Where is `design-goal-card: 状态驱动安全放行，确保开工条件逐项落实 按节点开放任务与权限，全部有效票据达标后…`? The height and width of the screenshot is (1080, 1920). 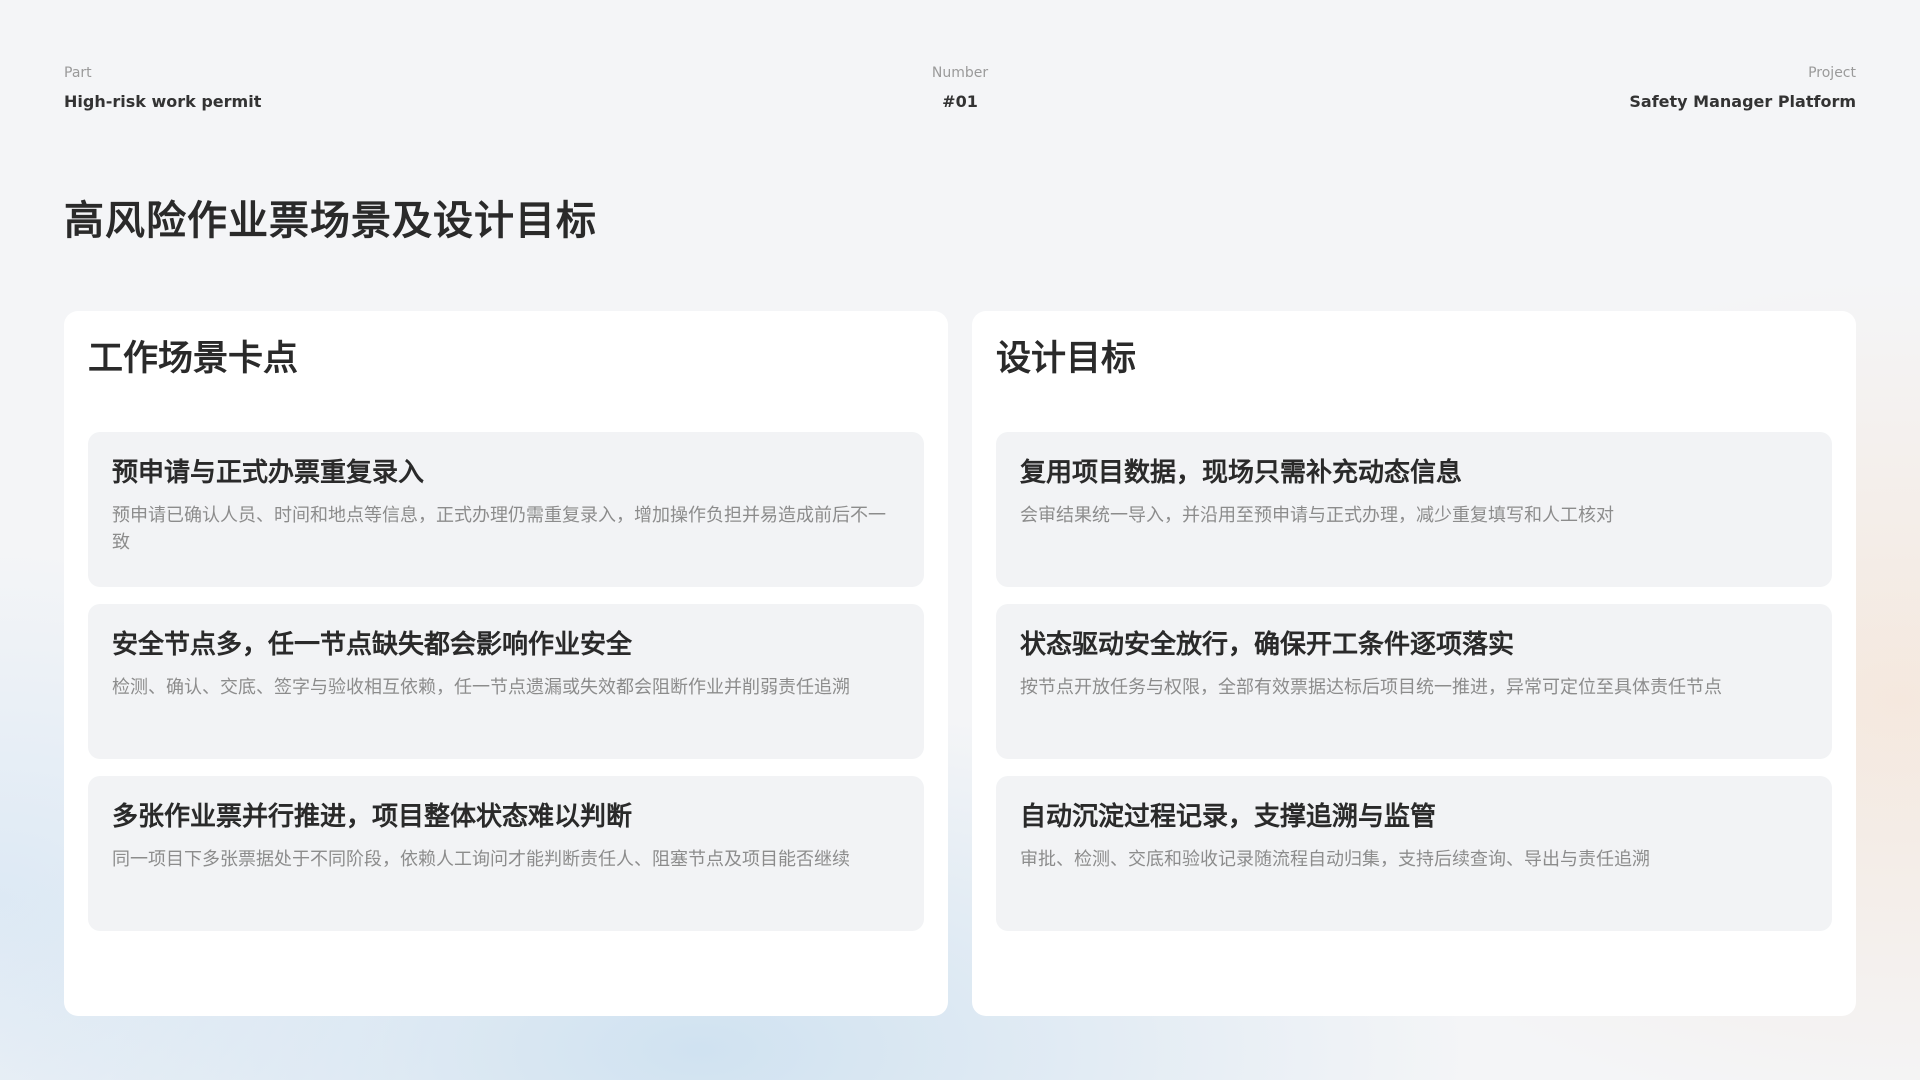 design-goal-card: 状态驱动安全放行，确保开工条件逐项落实 按节点开放任务与权限，全部有效票据达标后… is located at coordinates (1414, 681).